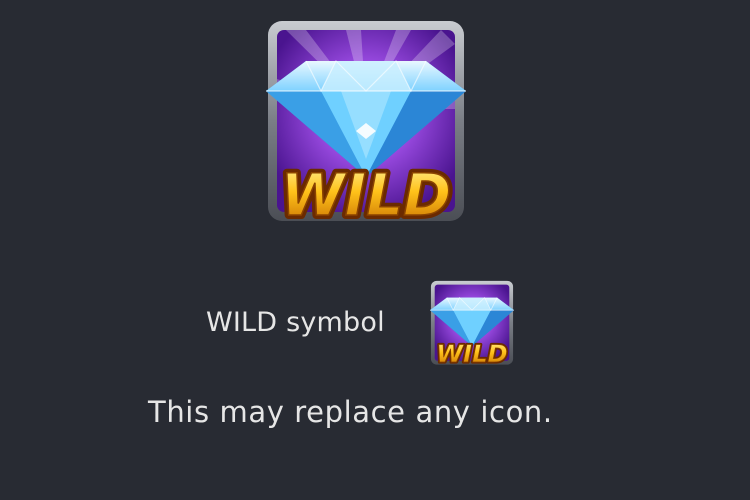 The width and height of the screenshot is (750, 500). I want to click on wild-symbol-small: WILD WILD, so click(472, 324).